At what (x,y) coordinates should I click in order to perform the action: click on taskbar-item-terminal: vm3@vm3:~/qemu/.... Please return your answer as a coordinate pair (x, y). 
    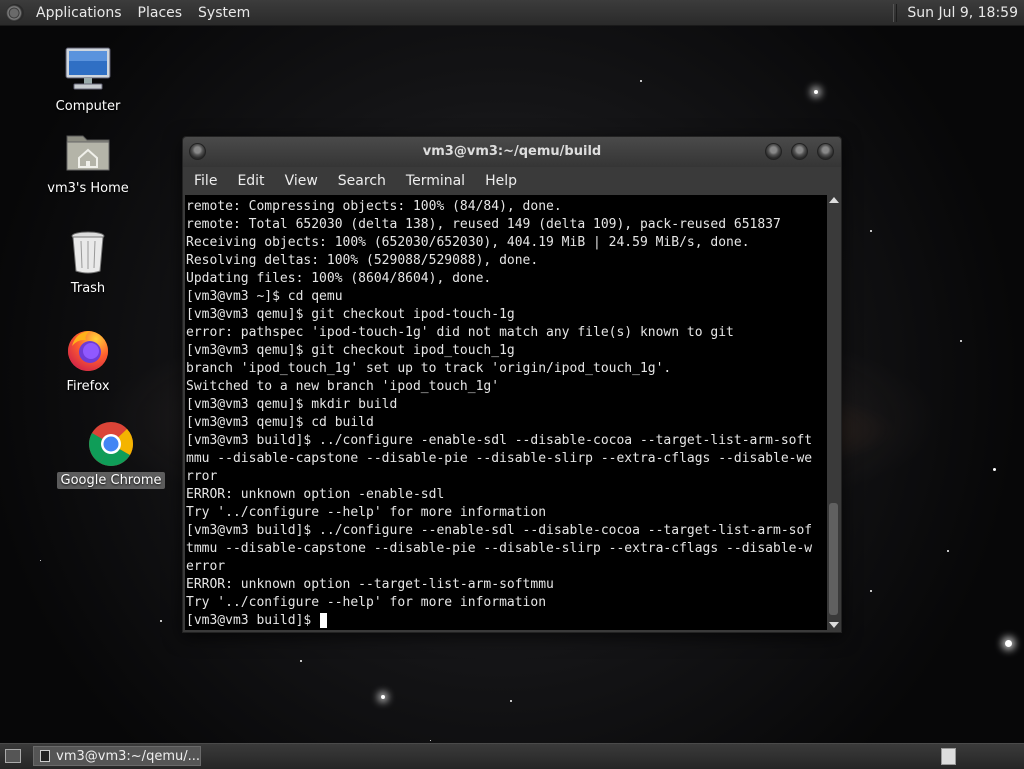
    Looking at the image, I should click on (117, 756).